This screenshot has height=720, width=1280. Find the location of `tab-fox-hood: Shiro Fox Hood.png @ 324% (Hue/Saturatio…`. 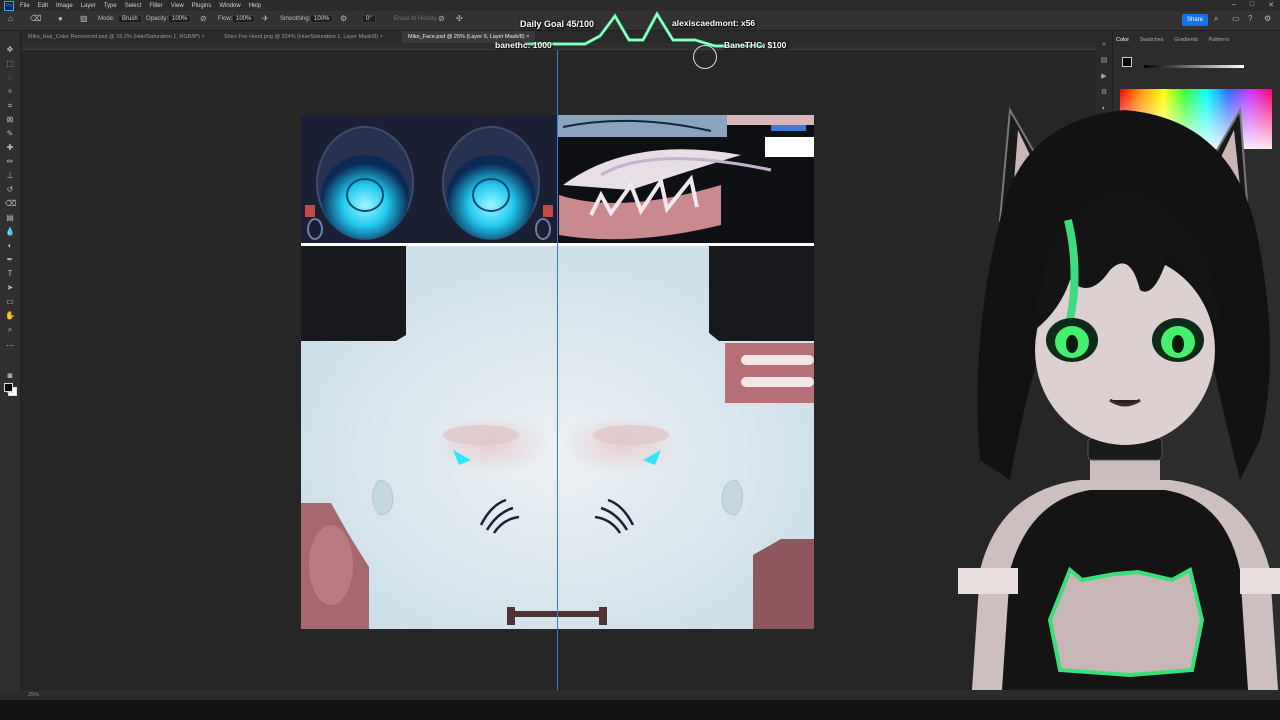

tab-fox-hood: Shiro Fox Hood.png @ 324% (Hue/Saturatio… is located at coordinates (303, 37).